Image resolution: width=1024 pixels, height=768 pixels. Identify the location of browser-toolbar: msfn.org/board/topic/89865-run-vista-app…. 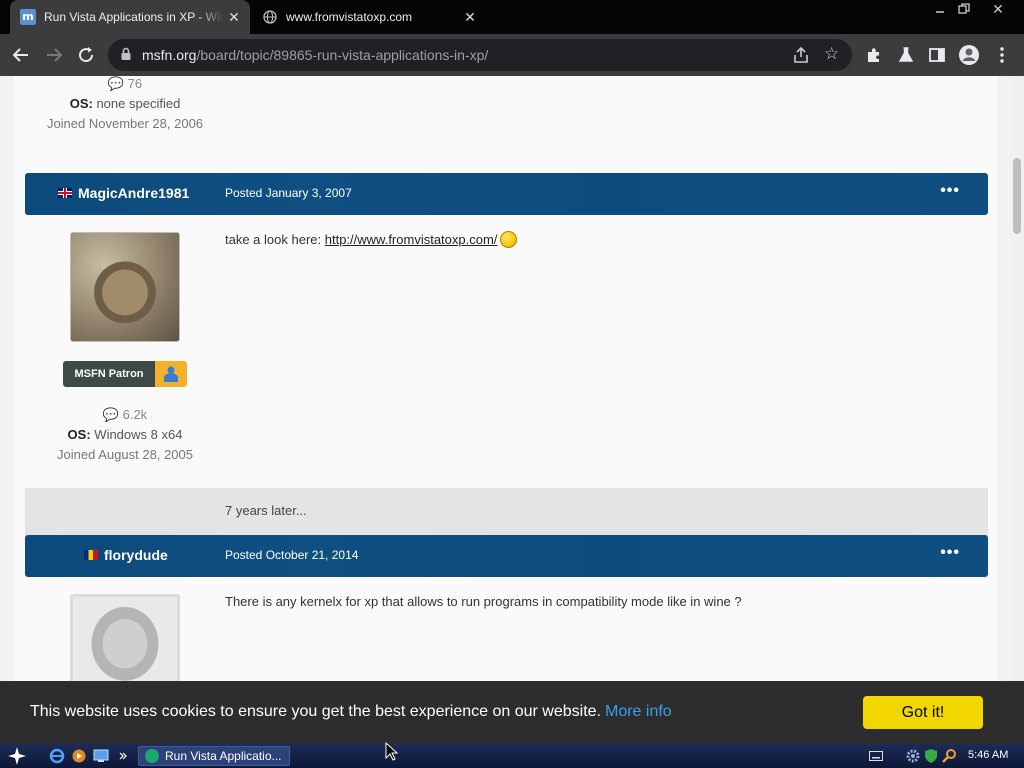
(512, 55).